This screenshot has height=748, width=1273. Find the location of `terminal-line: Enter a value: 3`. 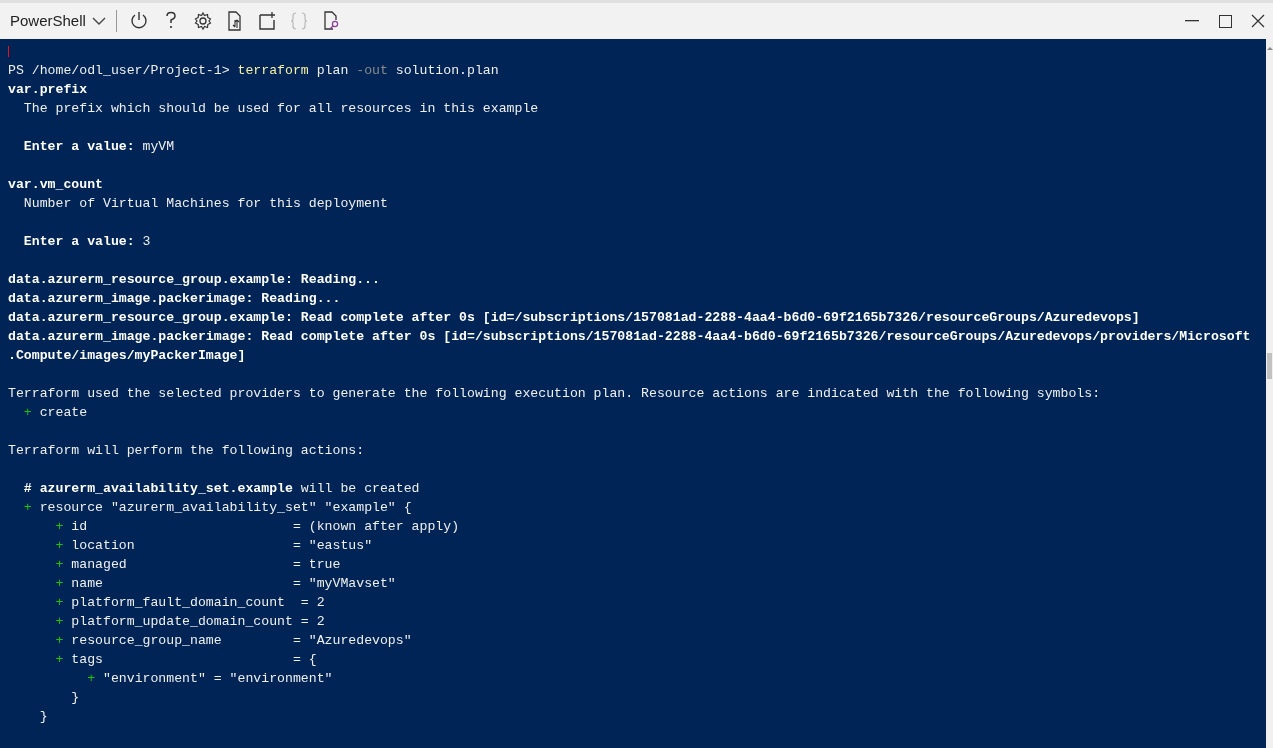

terminal-line: Enter a value: 3 is located at coordinates (86, 242).